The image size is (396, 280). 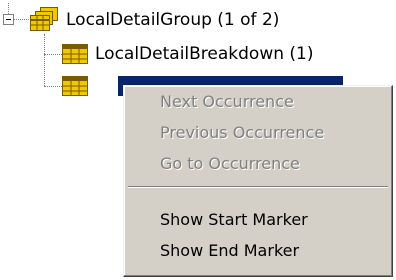 What do you see at coordinates (204, 54) in the screenshot?
I see `tree-item-label: LocalDetailBreakdown (1)` at bounding box center [204, 54].